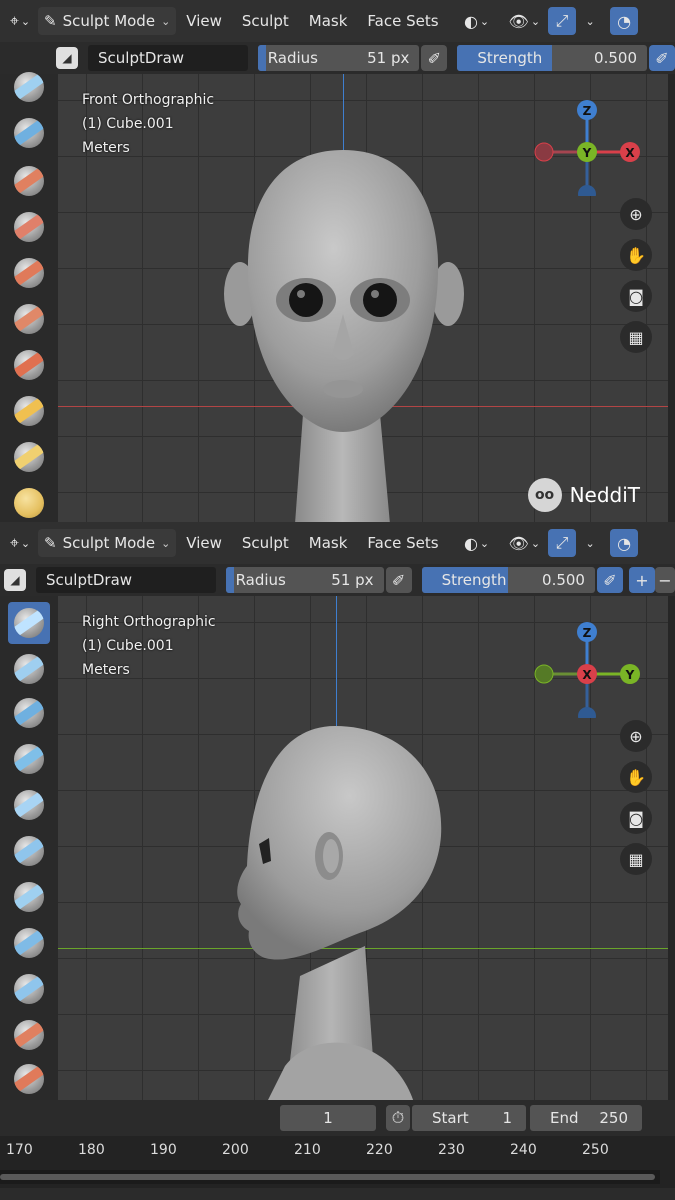 The image size is (675, 1200). What do you see at coordinates (29, 457) in the screenshot?
I see `brush-tool-grab` at bounding box center [29, 457].